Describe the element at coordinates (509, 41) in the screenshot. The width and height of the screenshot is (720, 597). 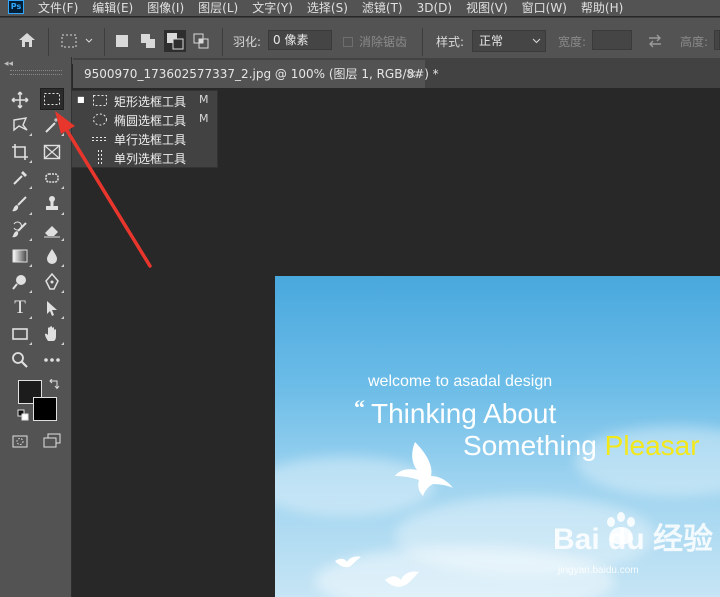
I see `style-select: 正常` at that location.